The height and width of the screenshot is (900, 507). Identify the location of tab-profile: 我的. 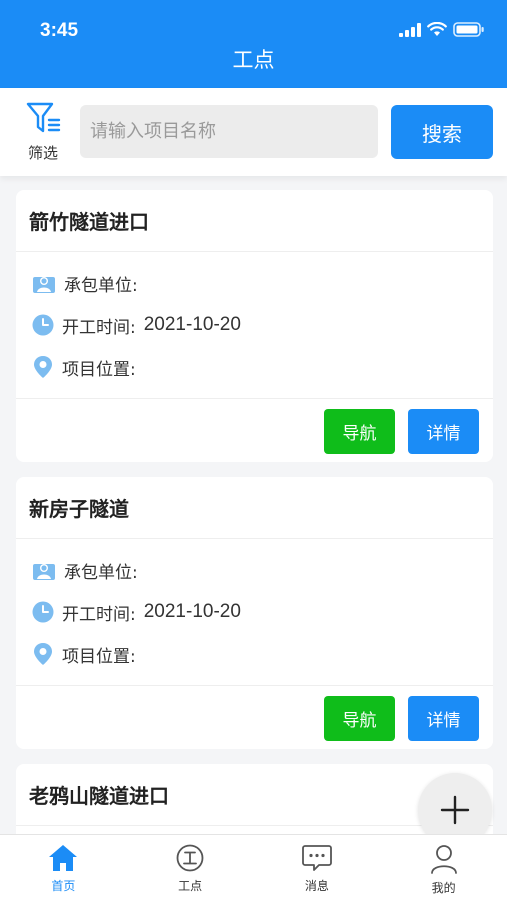
(443, 867).